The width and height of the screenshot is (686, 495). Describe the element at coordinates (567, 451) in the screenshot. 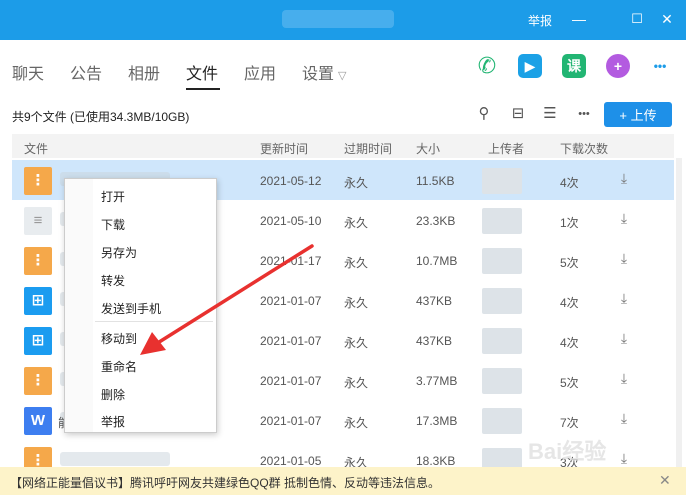

I see `baidu-watermark: Bai经验` at that location.